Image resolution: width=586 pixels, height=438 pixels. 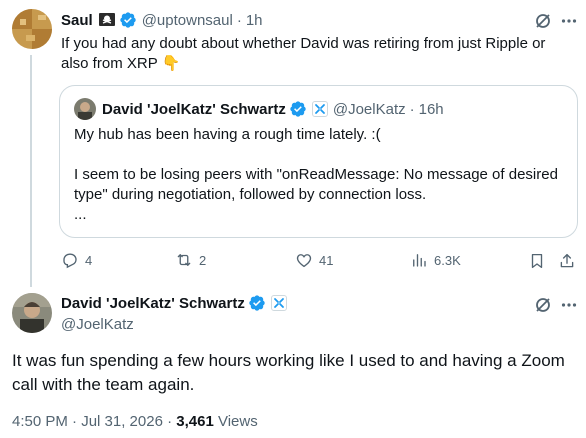 What do you see at coordinates (107, 20) in the screenshot?
I see `pirate-flag-icon` at bounding box center [107, 20].